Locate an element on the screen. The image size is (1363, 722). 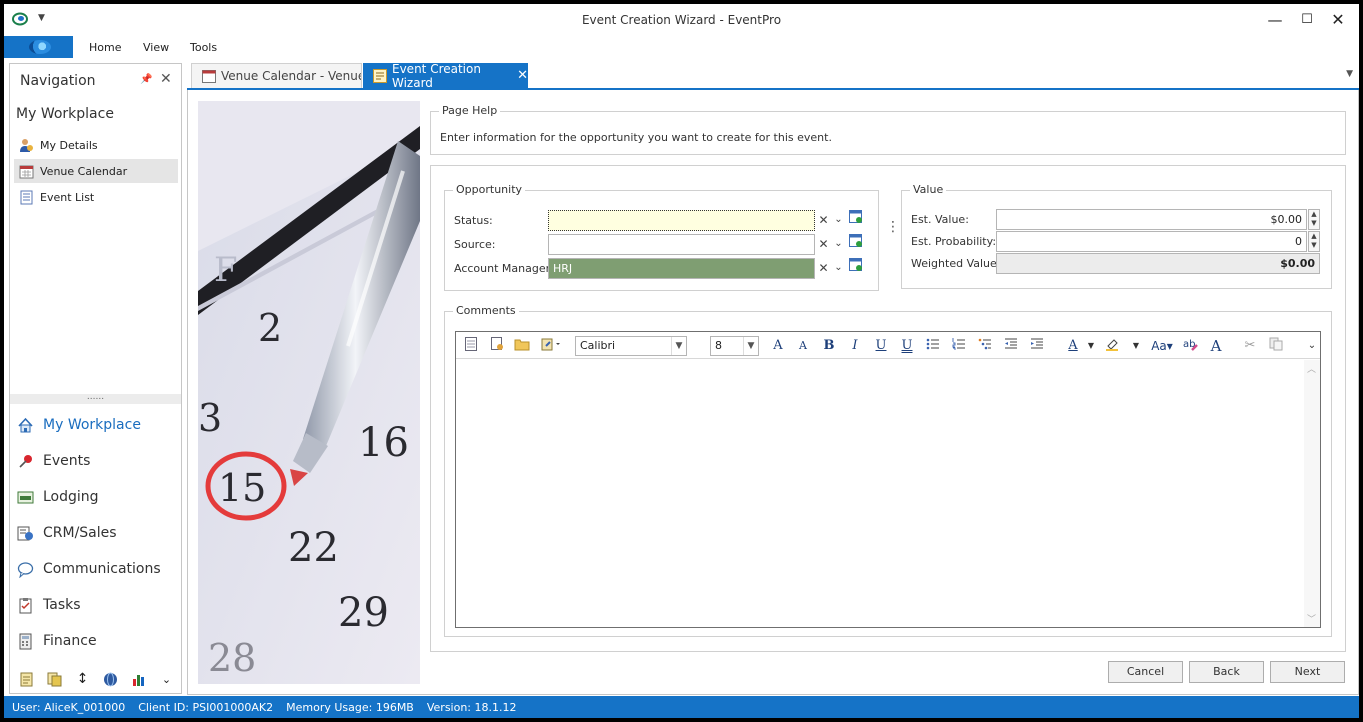
transfer-arrows-icon: ↕ is located at coordinates (82, 679).